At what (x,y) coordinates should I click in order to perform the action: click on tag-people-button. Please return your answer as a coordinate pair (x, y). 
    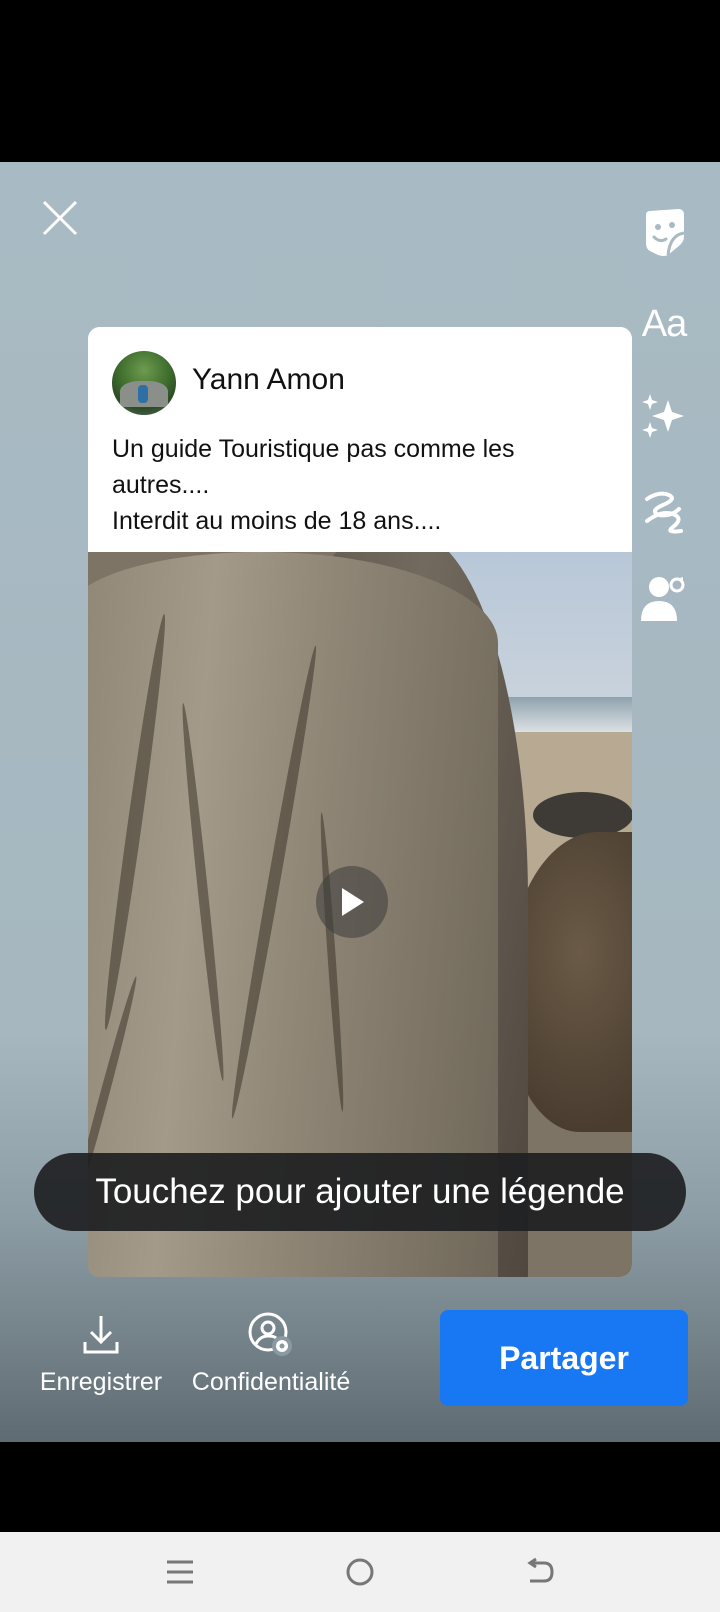
    Looking at the image, I should click on (664, 598).